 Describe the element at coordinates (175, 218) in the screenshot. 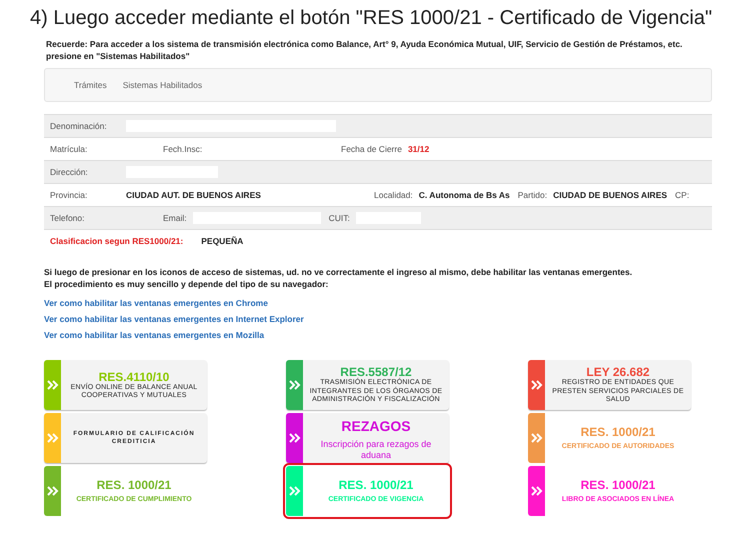

I see `field-label: Email:` at that location.